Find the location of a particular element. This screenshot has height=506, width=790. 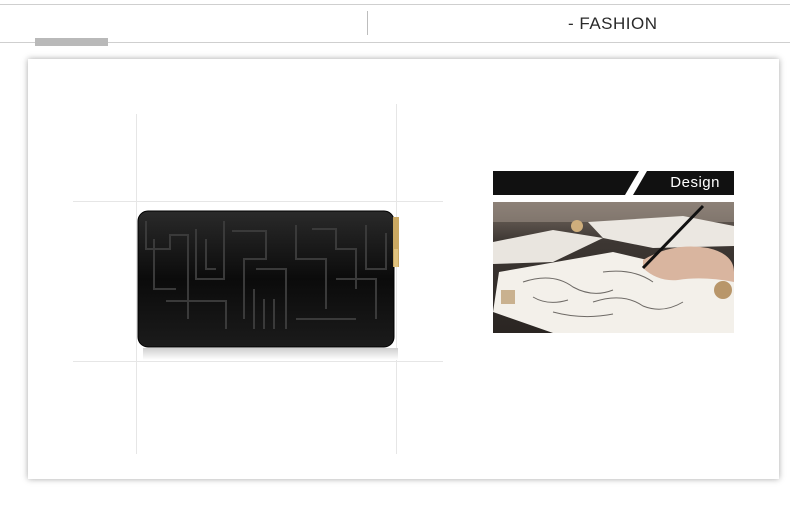

header-divider is located at coordinates (367, 23).